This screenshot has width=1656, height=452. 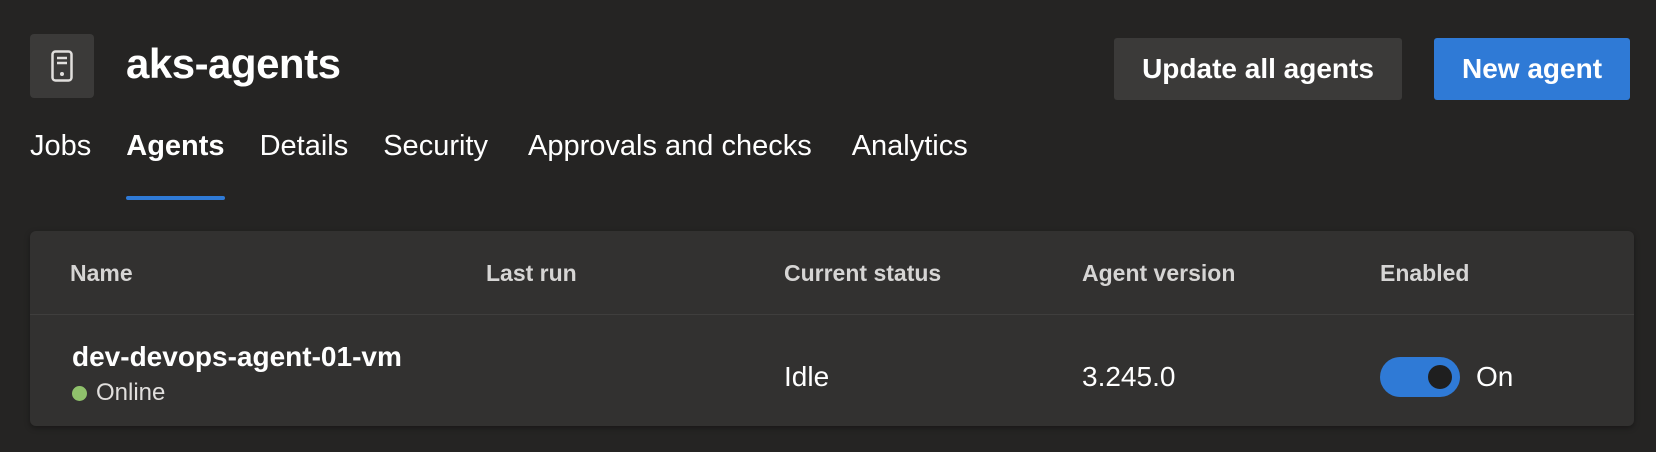 What do you see at coordinates (131, 392) in the screenshot?
I see `agent-state-label: Online` at bounding box center [131, 392].